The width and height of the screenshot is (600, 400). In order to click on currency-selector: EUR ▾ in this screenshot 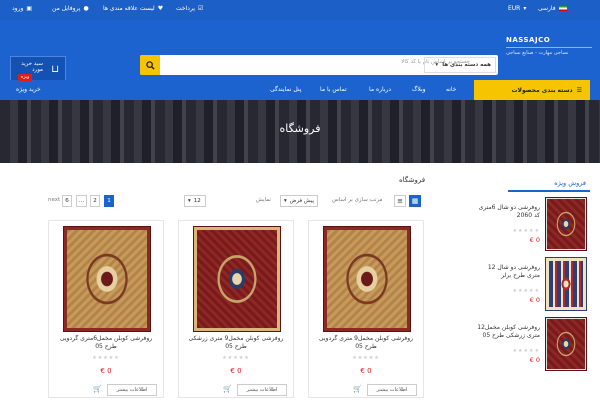, I will do `click(517, 8)`.